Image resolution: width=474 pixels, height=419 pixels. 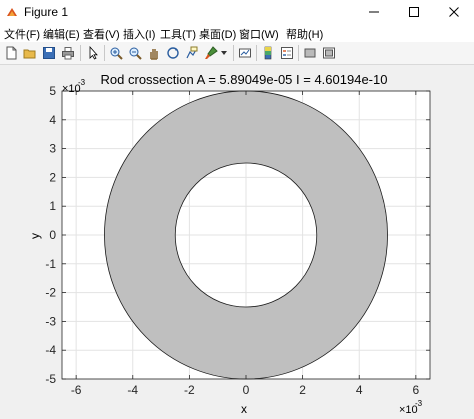 I want to click on title-bar: Figure 1, so click(x=237, y=12).